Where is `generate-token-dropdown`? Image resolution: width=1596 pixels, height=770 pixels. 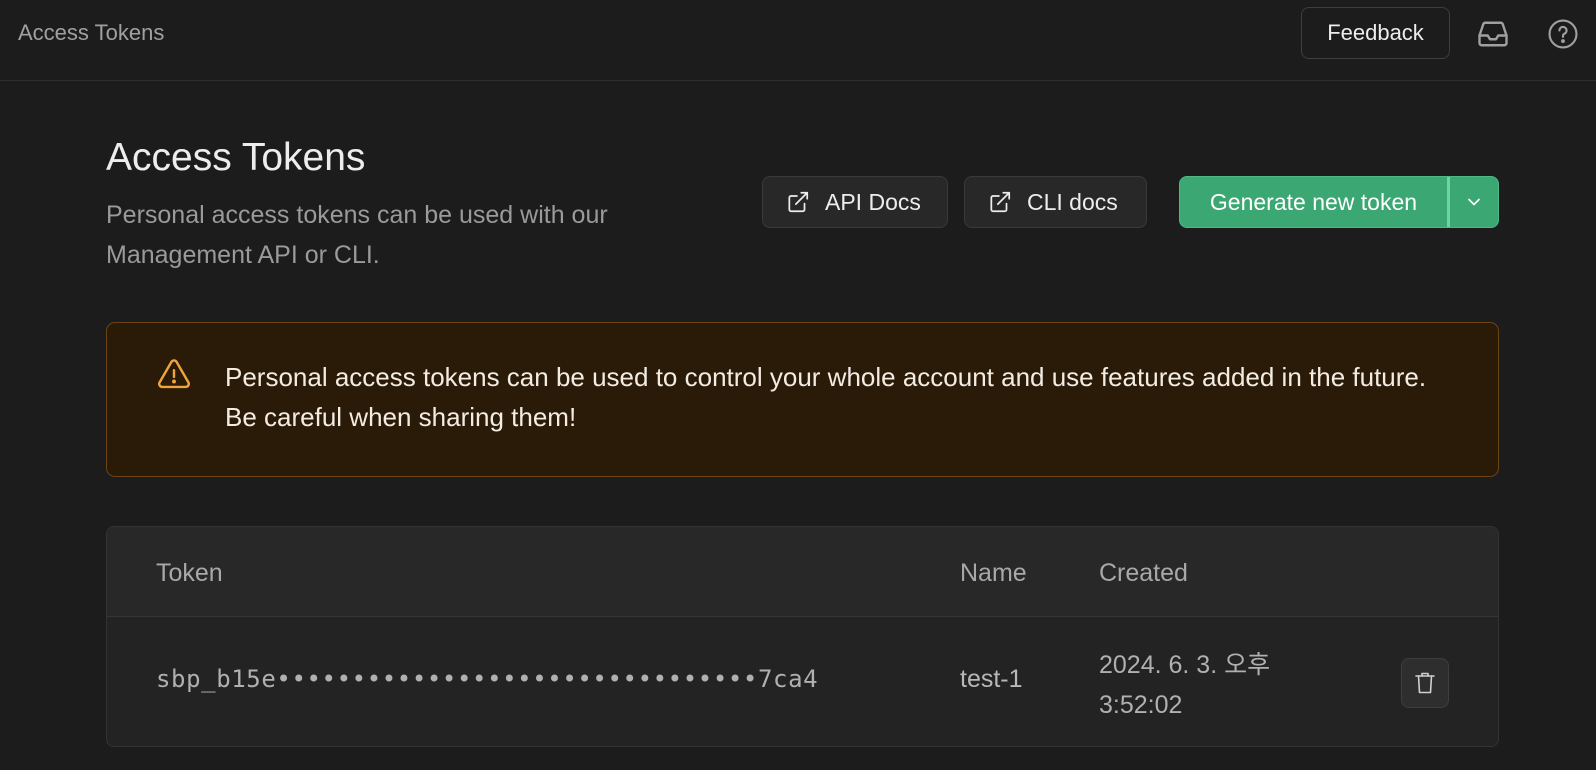
generate-token-dropdown is located at coordinates (1474, 202).